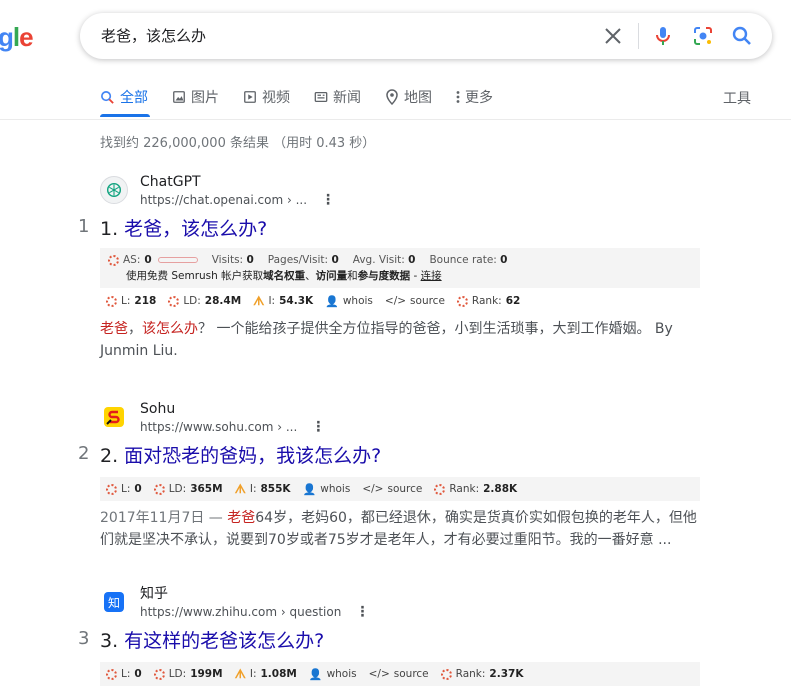 This screenshot has width=791, height=700. Describe the element at coordinates (170, 182) in the screenshot. I see `site-name: ChatGPT` at that location.